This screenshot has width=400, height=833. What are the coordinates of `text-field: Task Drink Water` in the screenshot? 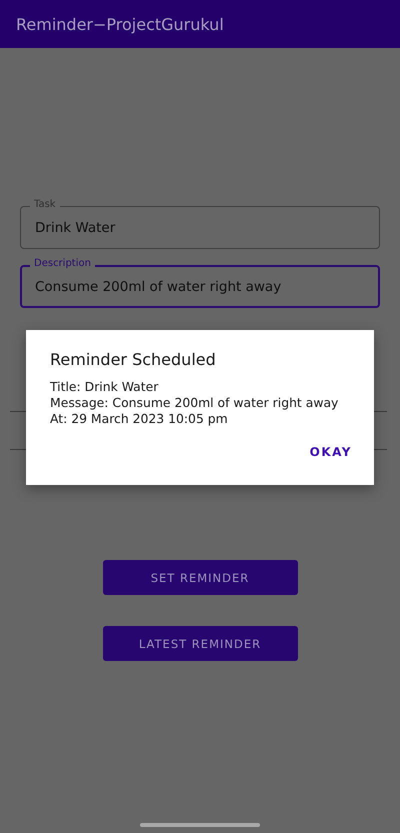 It's located at (200, 224).